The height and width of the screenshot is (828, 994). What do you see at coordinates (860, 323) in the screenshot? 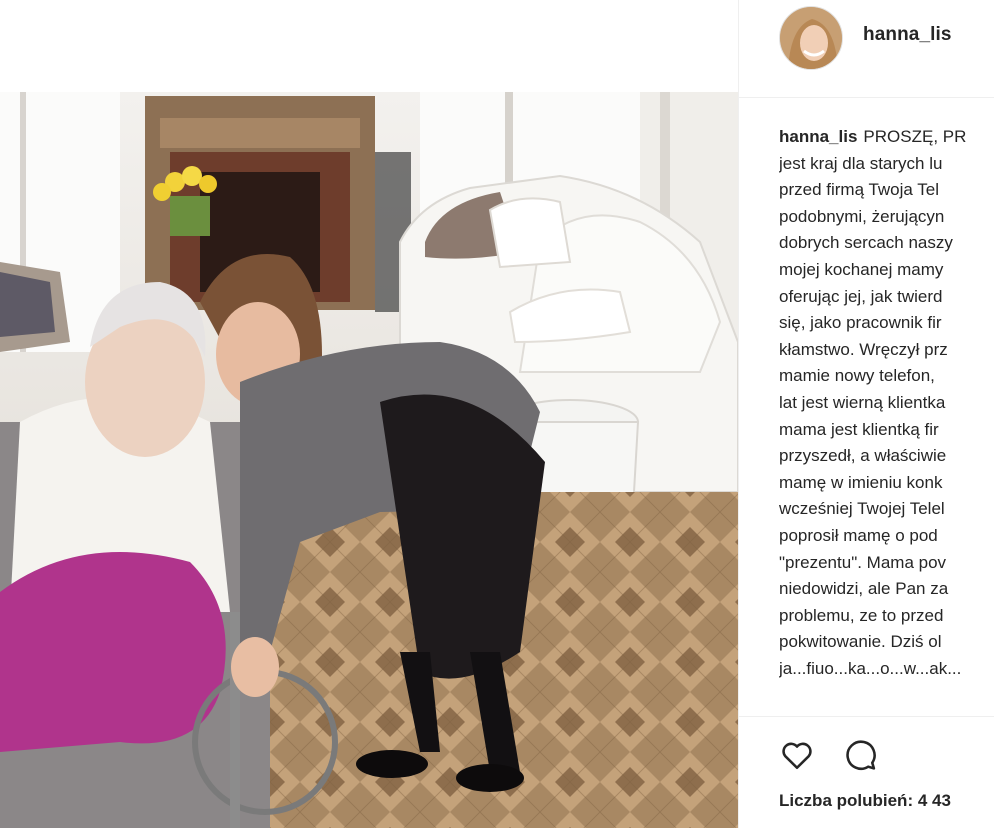
I see `caption-line: się, jako pracownik fir` at bounding box center [860, 323].